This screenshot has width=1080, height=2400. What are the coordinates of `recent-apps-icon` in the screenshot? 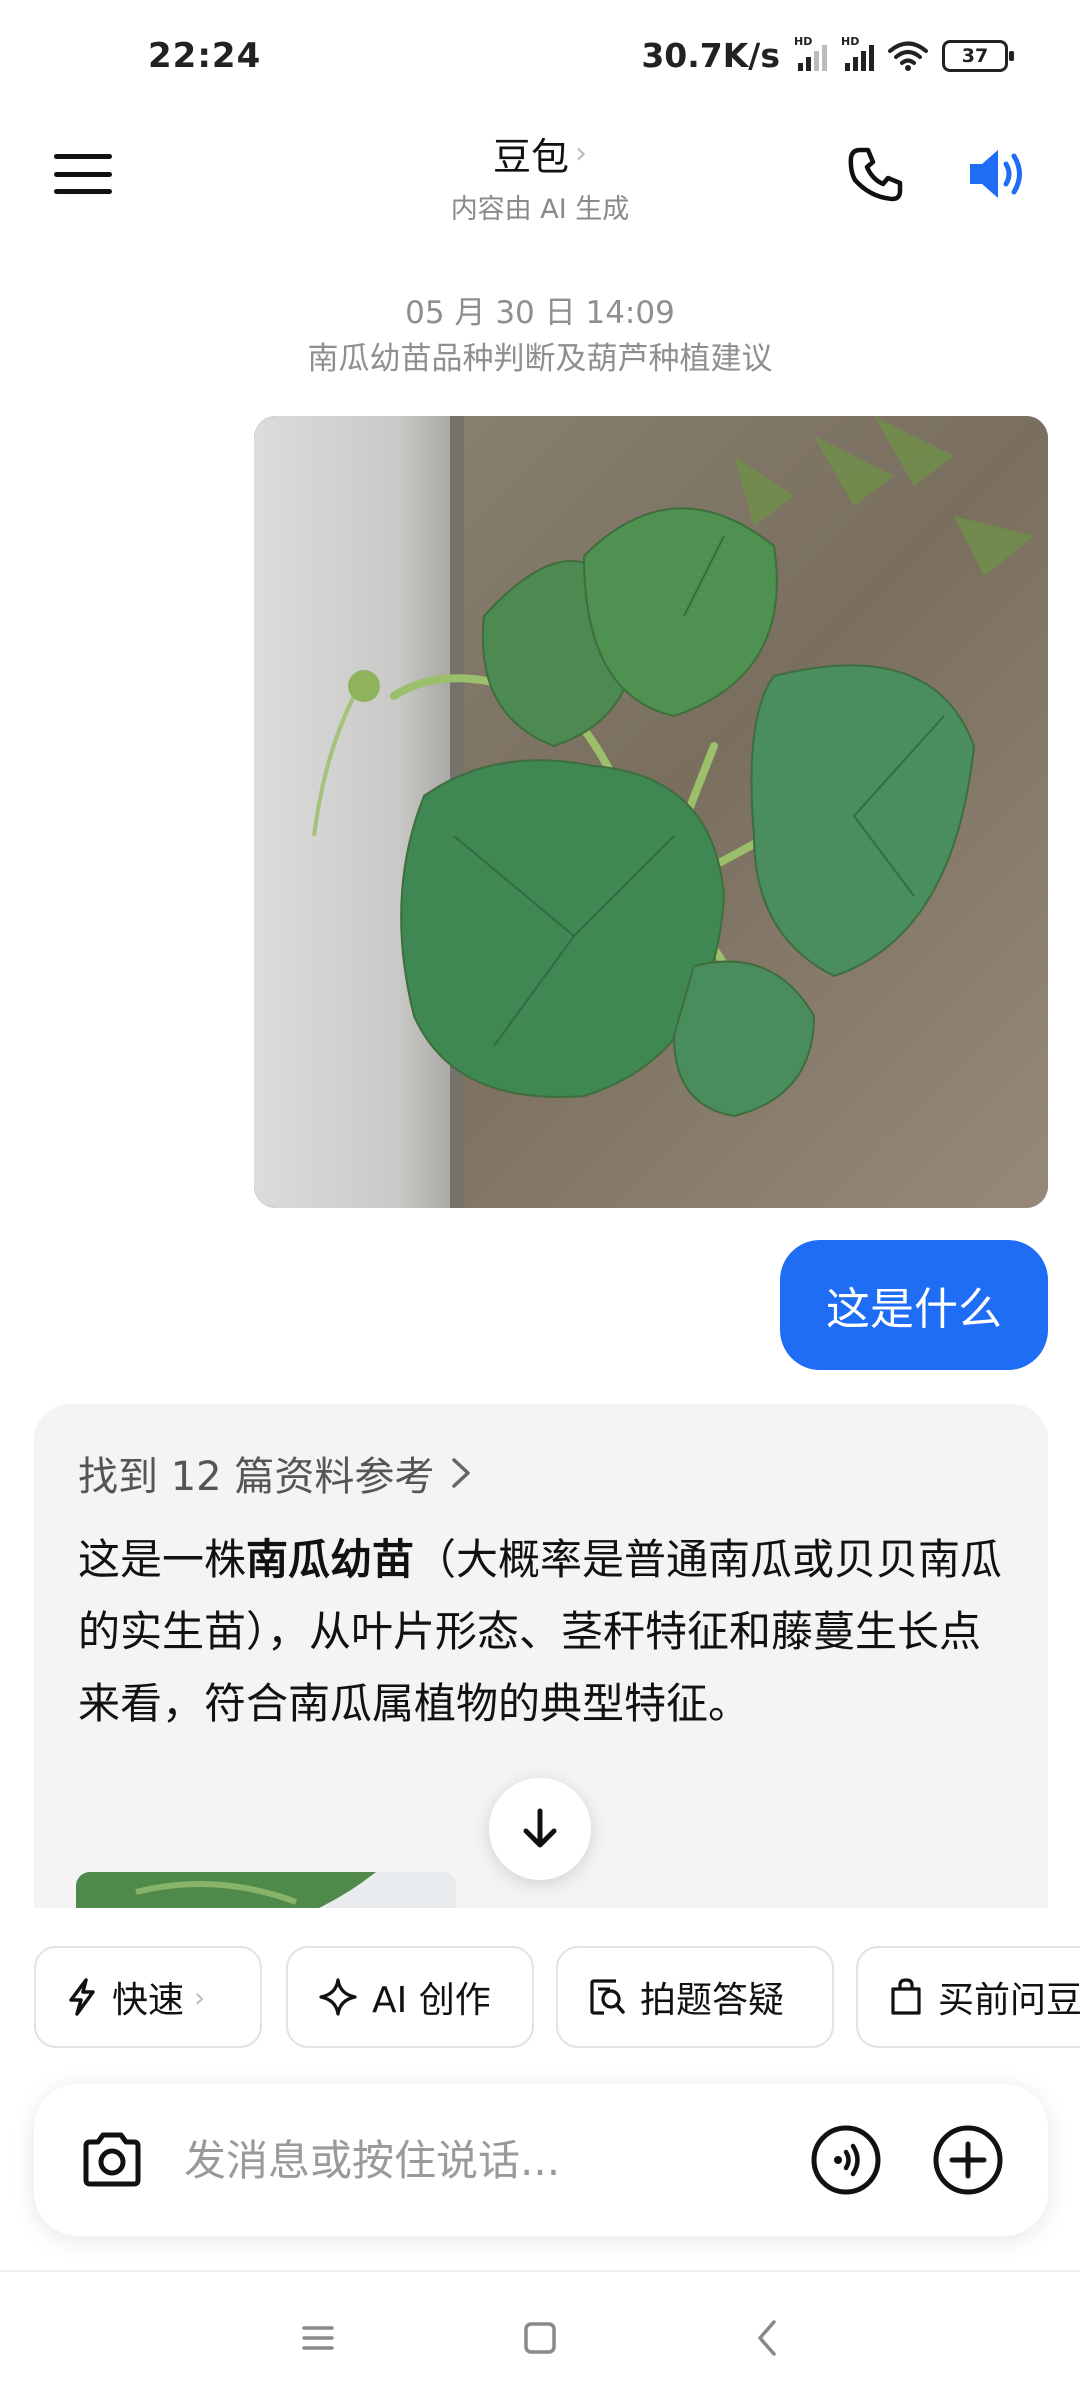 It's located at (318, 2338).